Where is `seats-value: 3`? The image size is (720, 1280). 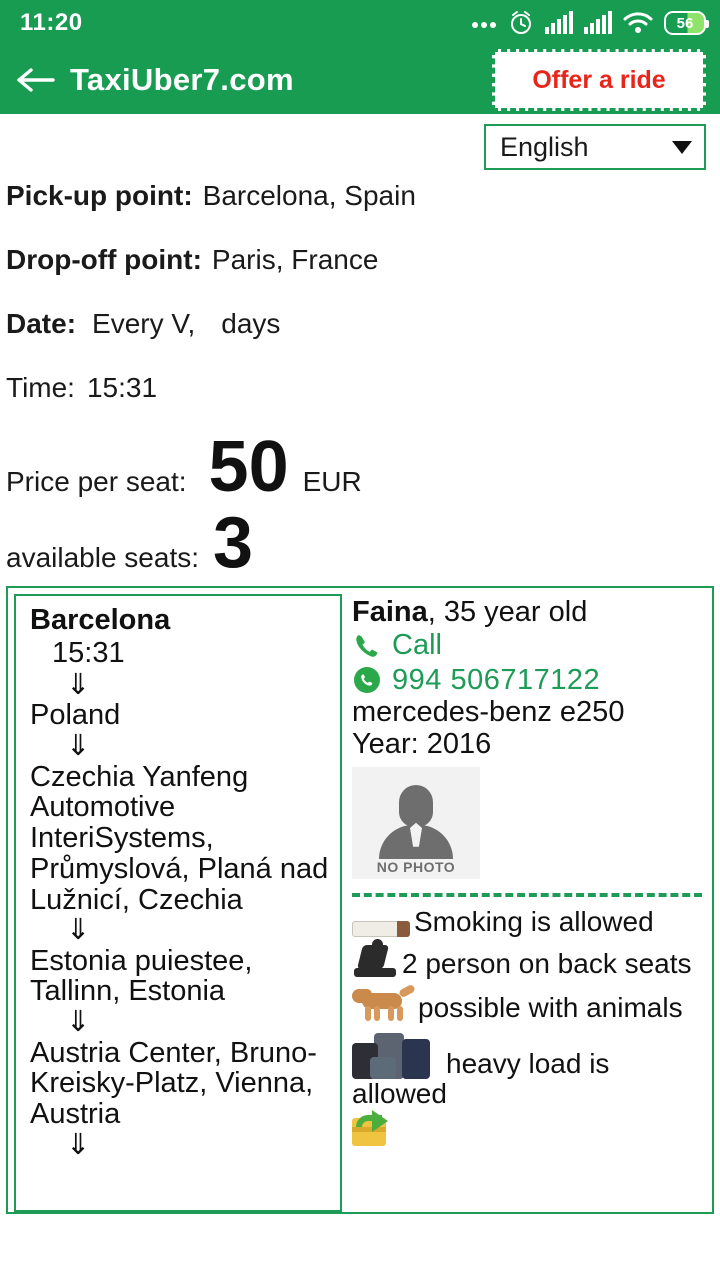 seats-value: 3 is located at coordinates (233, 543).